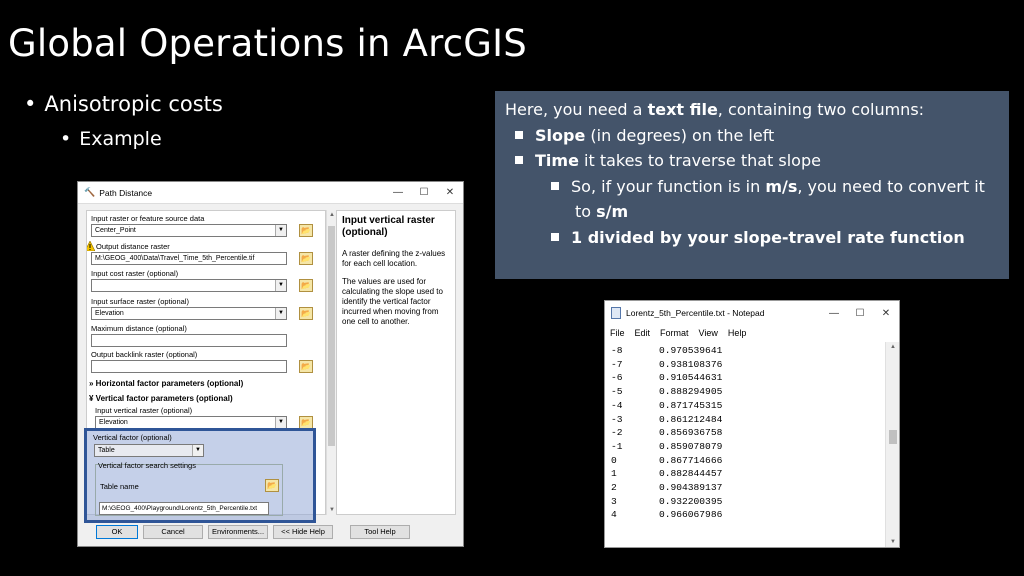 Image resolution: width=1024 pixels, height=576 pixels. I want to click on slope-value: -1, so click(617, 446).